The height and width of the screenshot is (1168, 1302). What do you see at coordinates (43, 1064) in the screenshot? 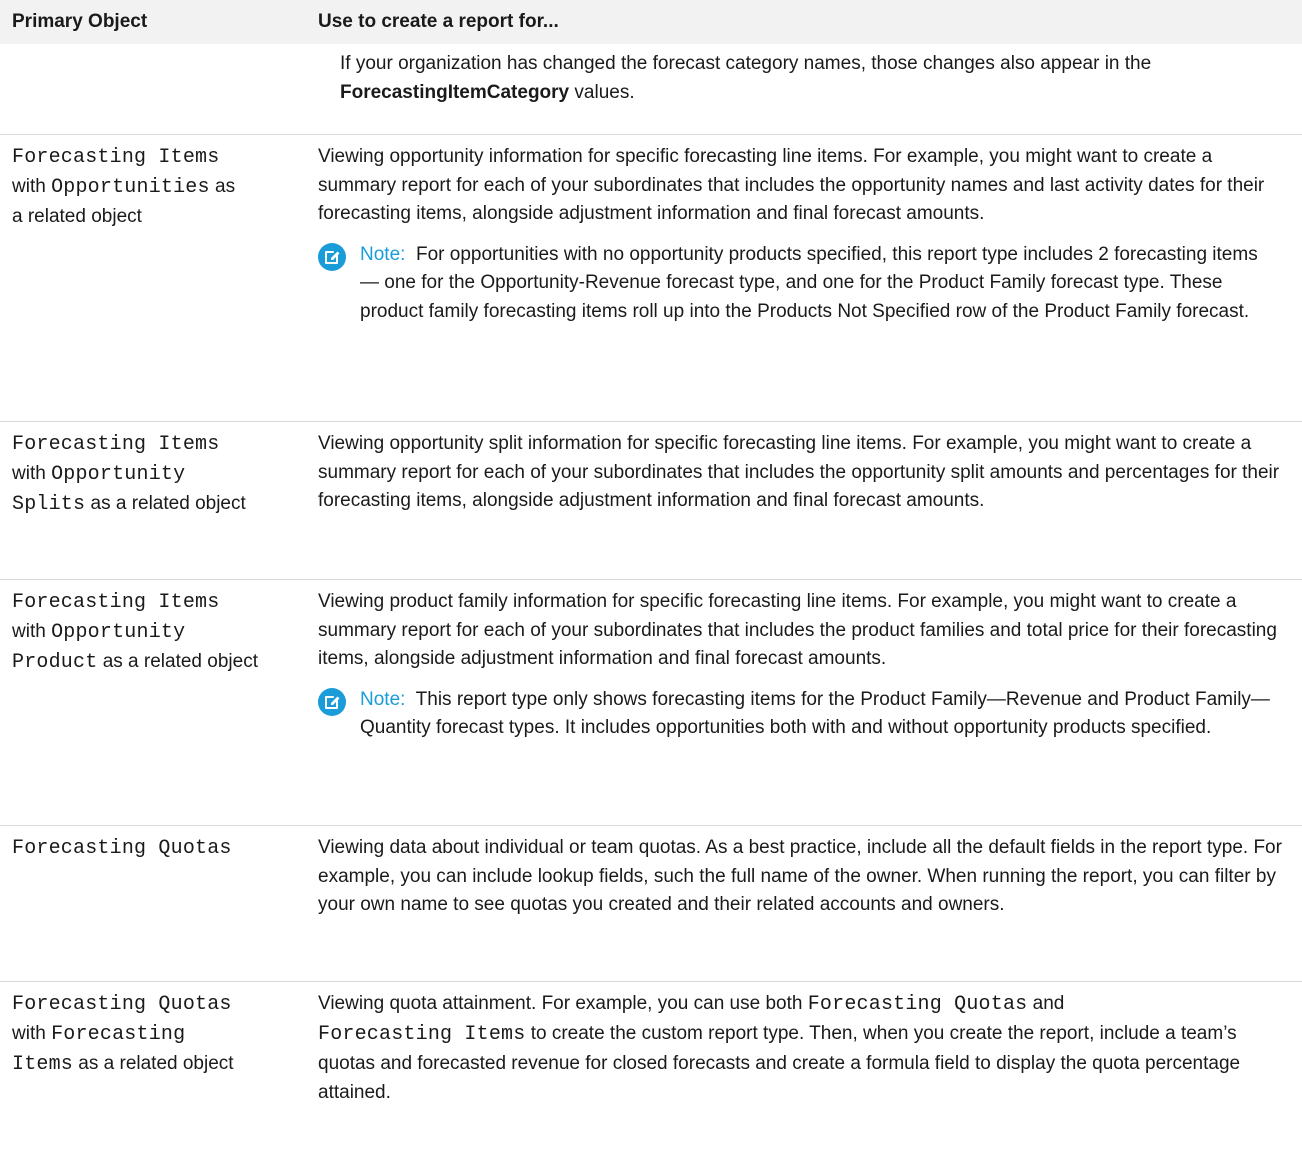
I see `related-object-name-cont: Items` at bounding box center [43, 1064].